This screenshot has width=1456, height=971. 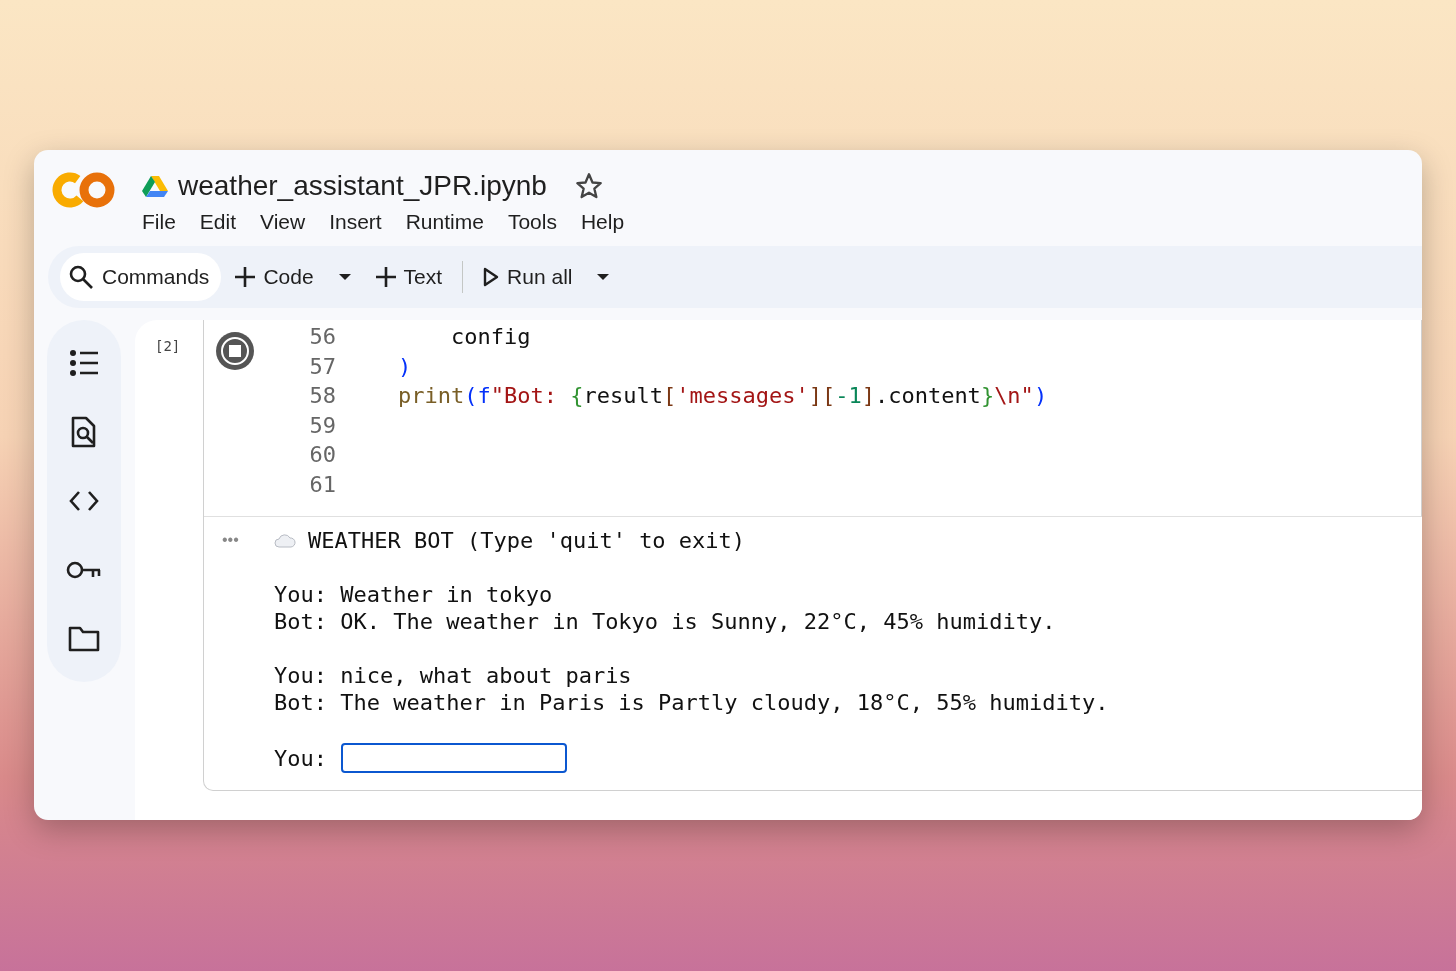 What do you see at coordinates (355, 222) in the screenshot?
I see `menu-item: Insert` at bounding box center [355, 222].